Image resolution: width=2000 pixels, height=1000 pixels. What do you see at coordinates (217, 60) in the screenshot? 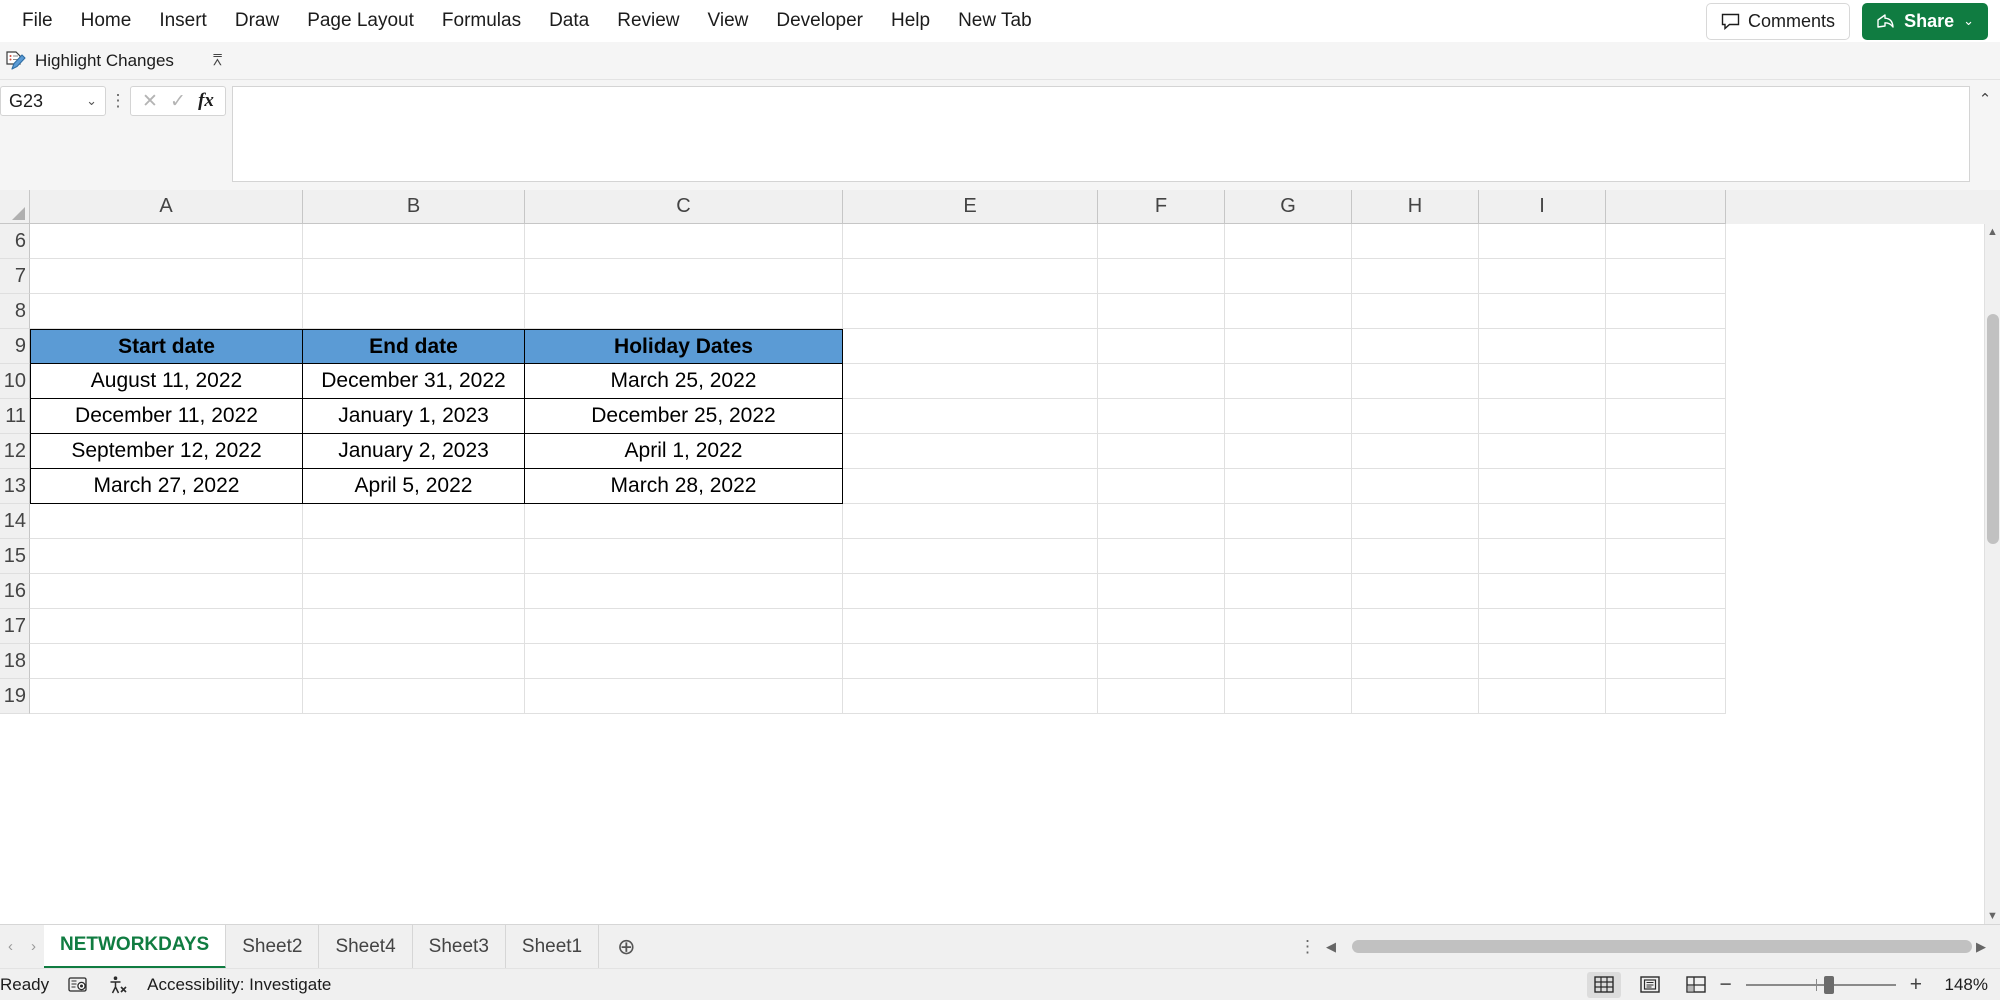
I see `chevron-down-icon: ⩞` at bounding box center [217, 60].